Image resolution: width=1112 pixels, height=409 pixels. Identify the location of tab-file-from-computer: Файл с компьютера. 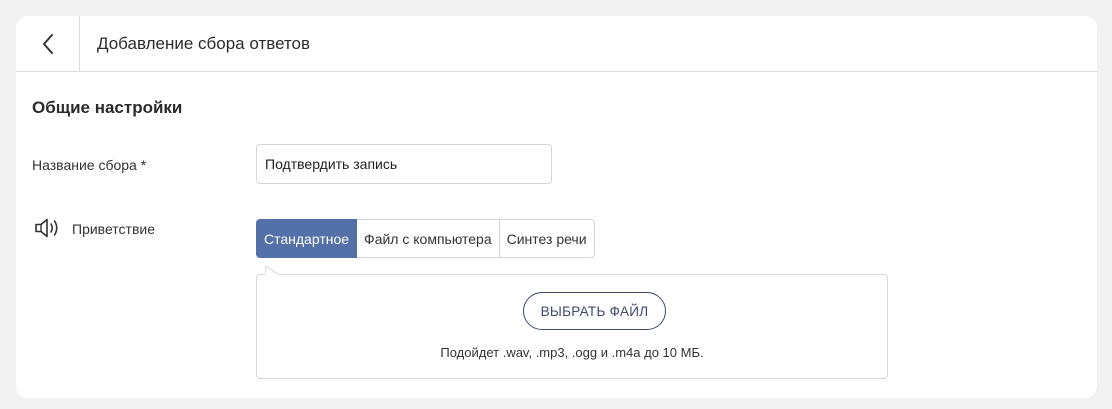
(428, 238).